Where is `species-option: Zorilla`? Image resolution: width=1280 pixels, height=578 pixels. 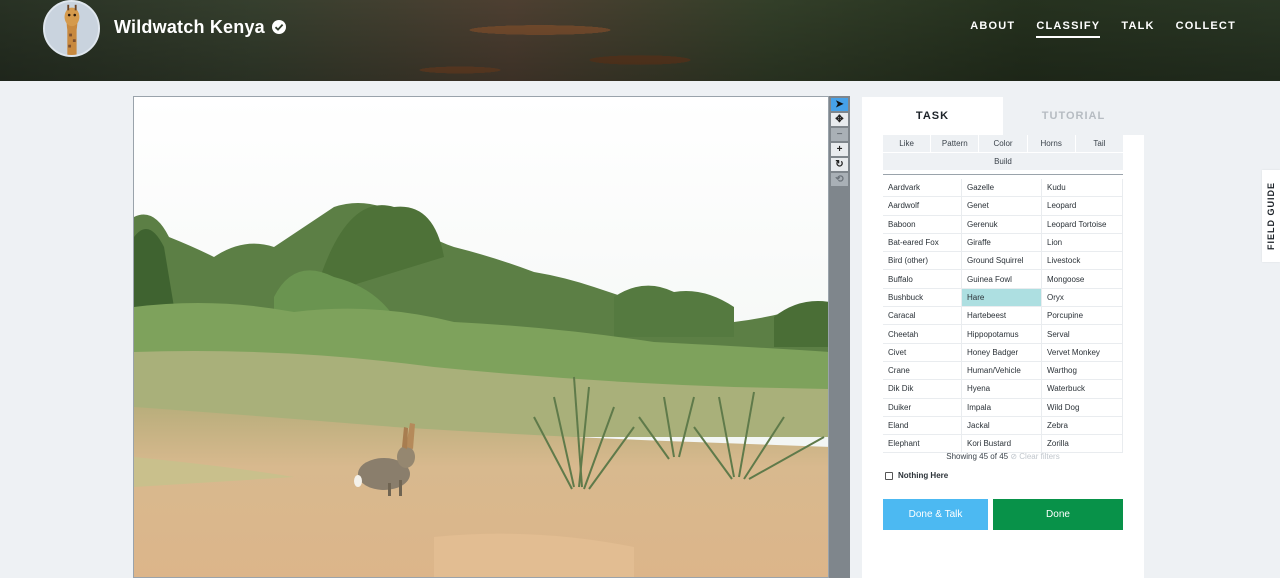
species-option: Zorilla is located at coordinates (1082, 444).